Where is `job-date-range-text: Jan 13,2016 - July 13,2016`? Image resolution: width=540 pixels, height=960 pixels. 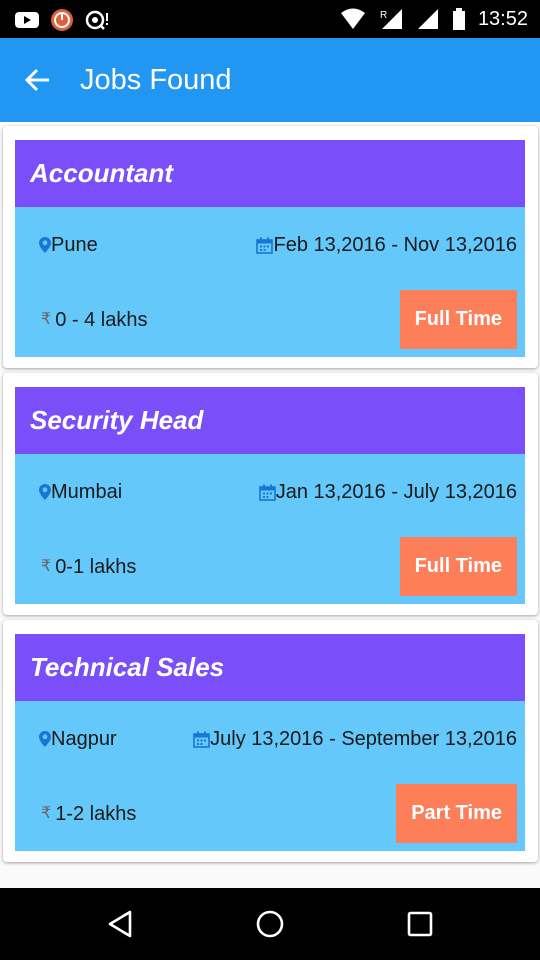 job-date-range-text: Jan 13,2016 - July 13,2016 is located at coordinates (396, 492).